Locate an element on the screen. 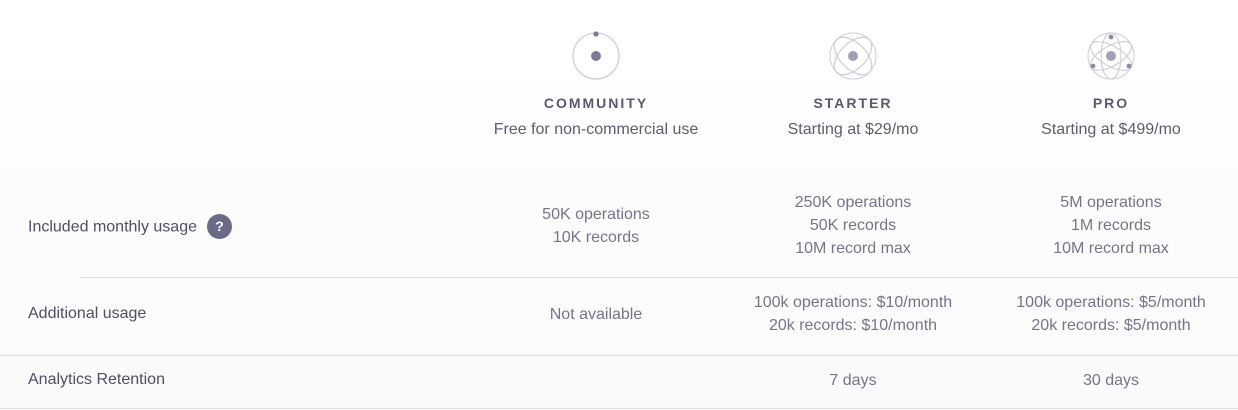  cell-line: 30 days is located at coordinates (1111, 380).